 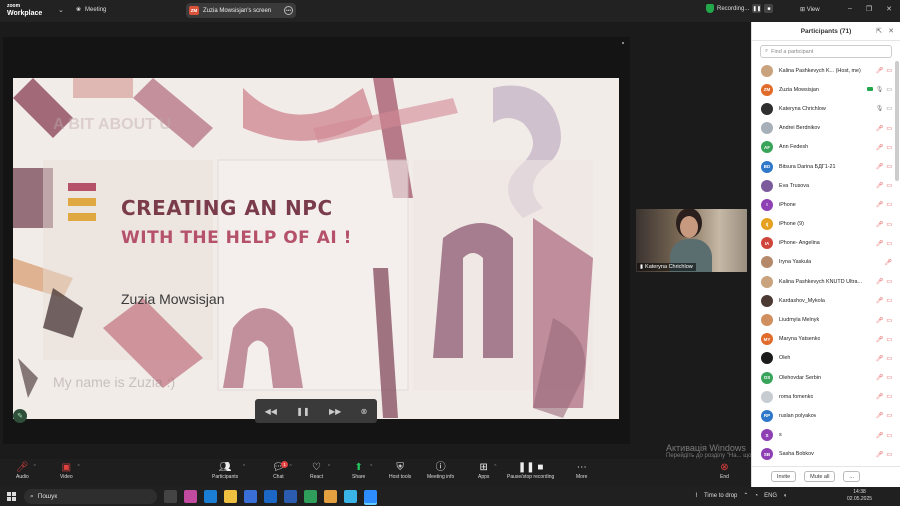 I want to click on logo-line1: zoom, so click(x=14, y=6).